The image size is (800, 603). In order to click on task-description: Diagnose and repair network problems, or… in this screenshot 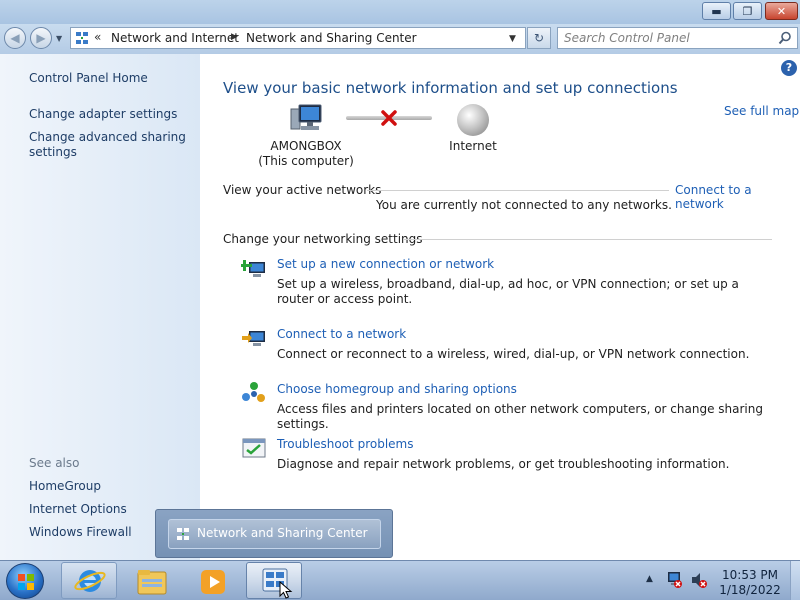, I will do `click(503, 464)`.